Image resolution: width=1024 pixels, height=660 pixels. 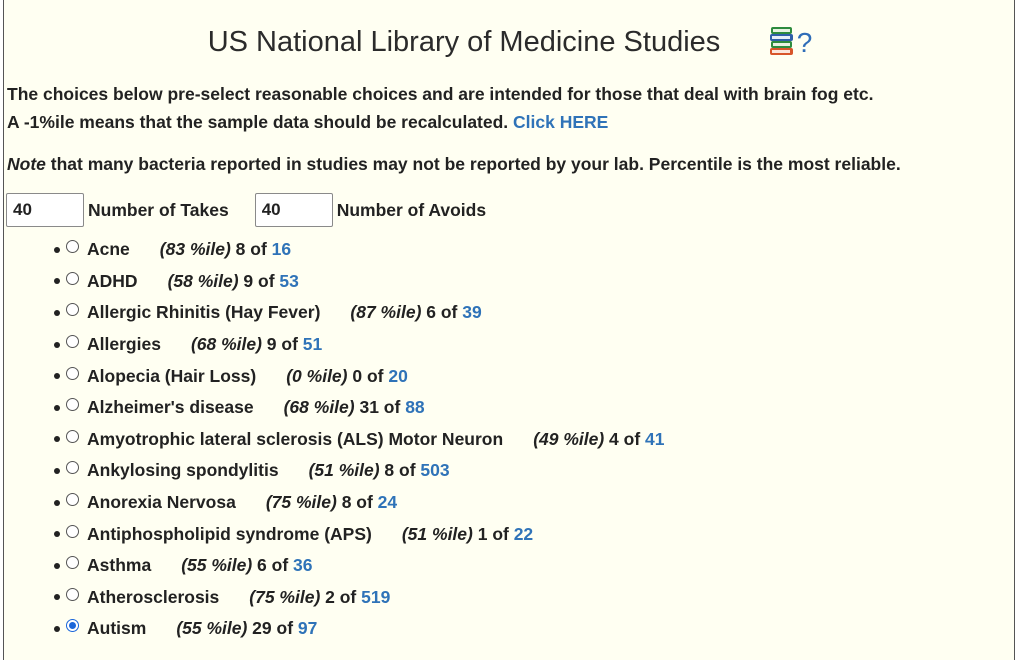 What do you see at coordinates (334, 376) in the screenshot?
I see `condition-item: Alopecia (Hair Loss) (0 %ile) 0 of 20` at bounding box center [334, 376].